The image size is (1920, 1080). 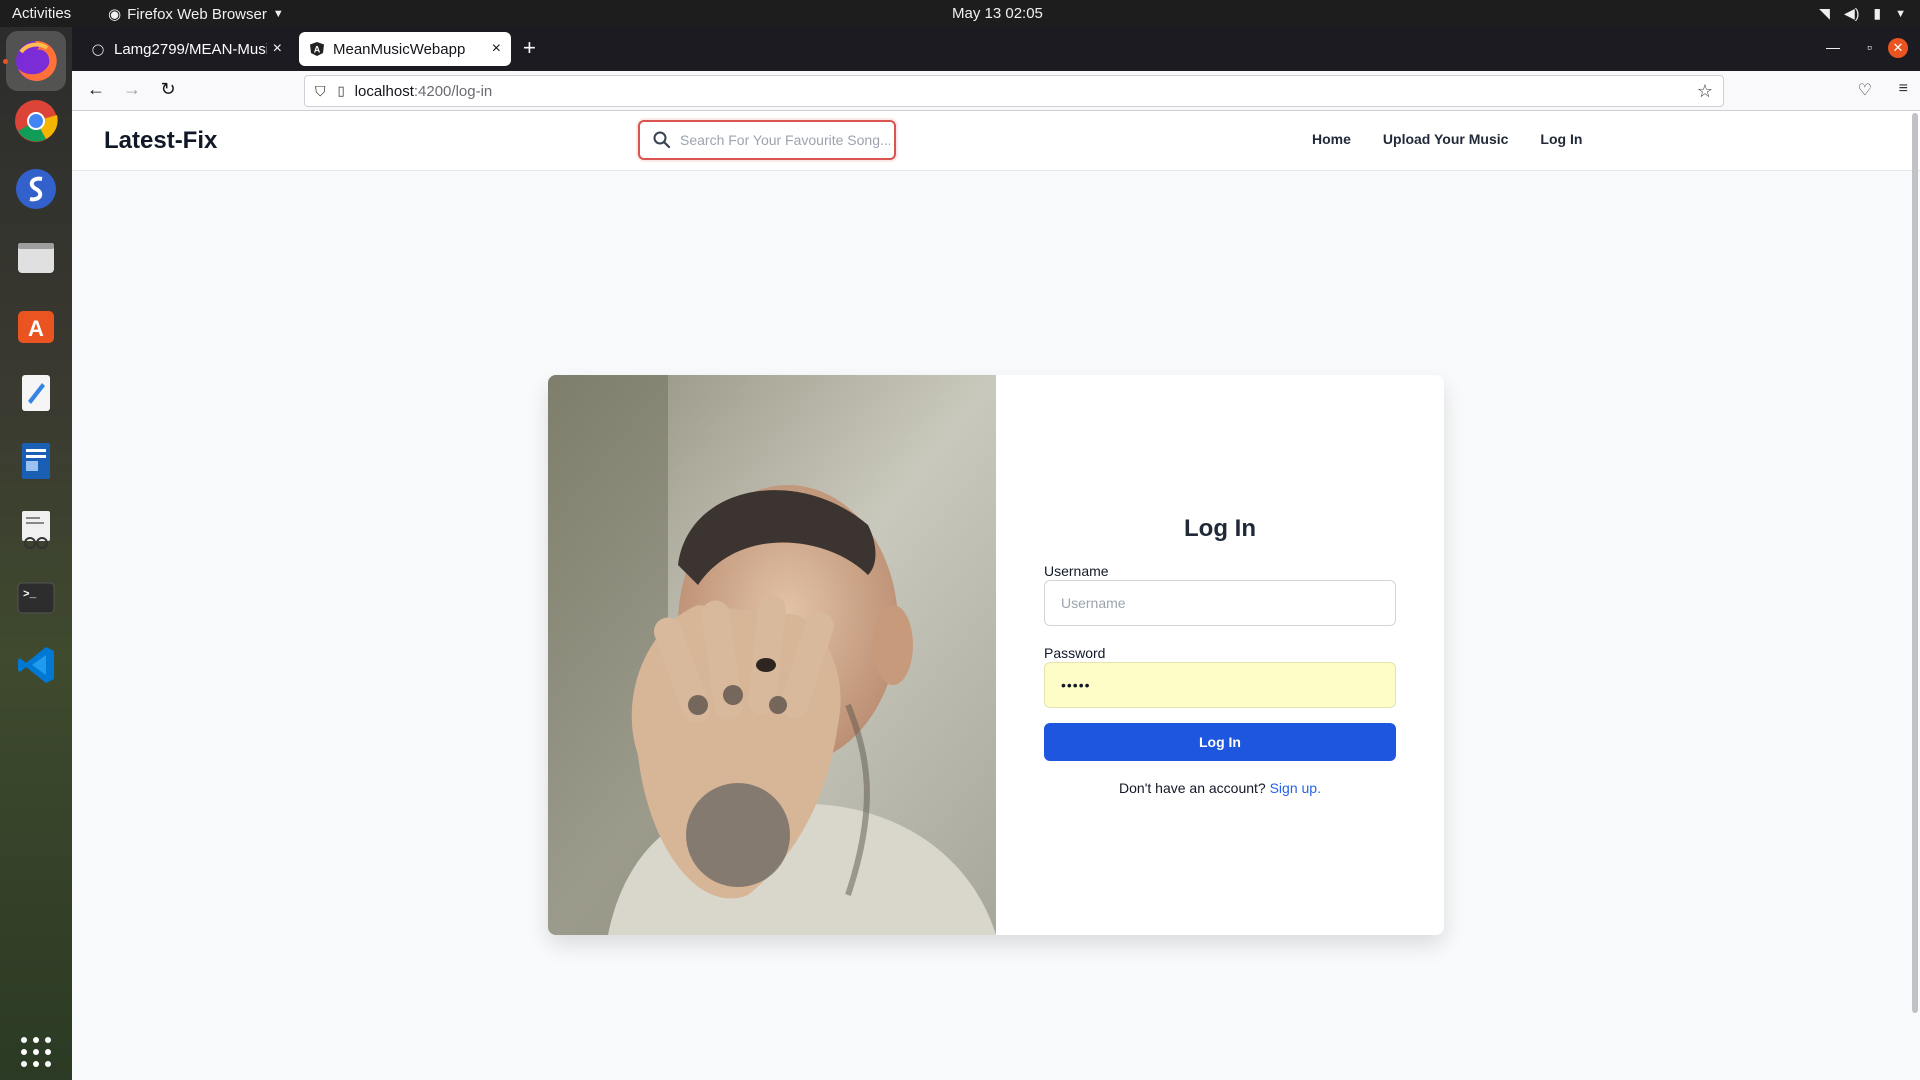 I want to click on writer-icon, so click(x=36, y=461).